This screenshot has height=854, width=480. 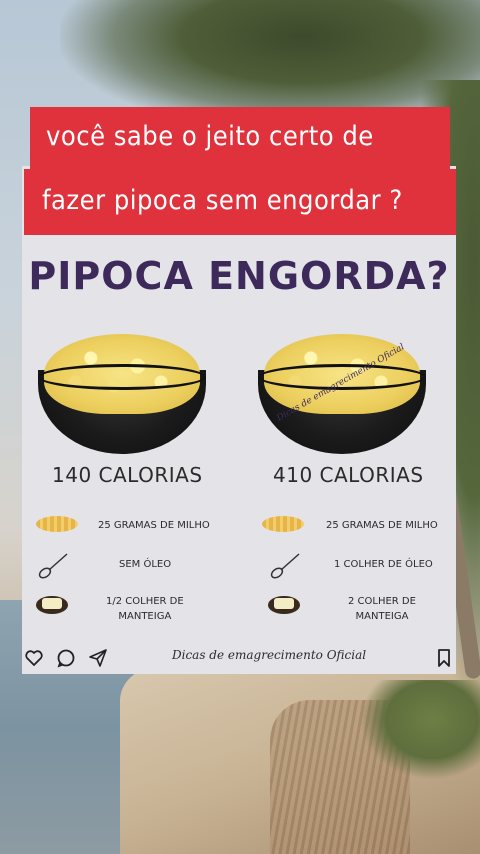 I want to click on left-oil-text: SEM ÓLEO, so click(x=145, y=564).